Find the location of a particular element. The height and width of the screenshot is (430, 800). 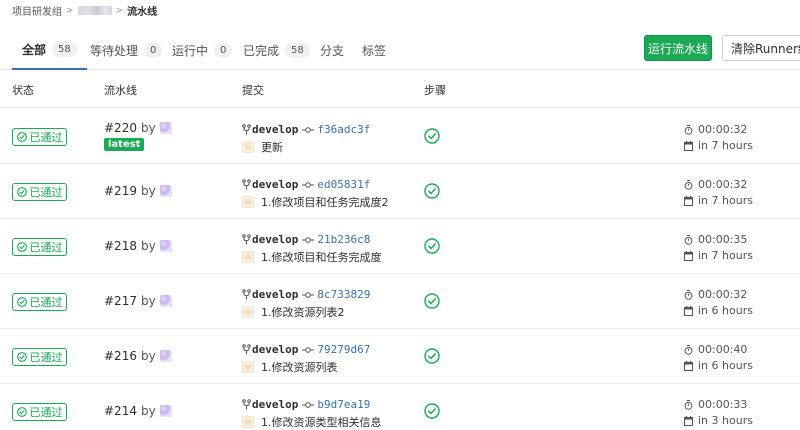

commit-message: 1.修改资源类型相关信息 is located at coordinates (321, 422).